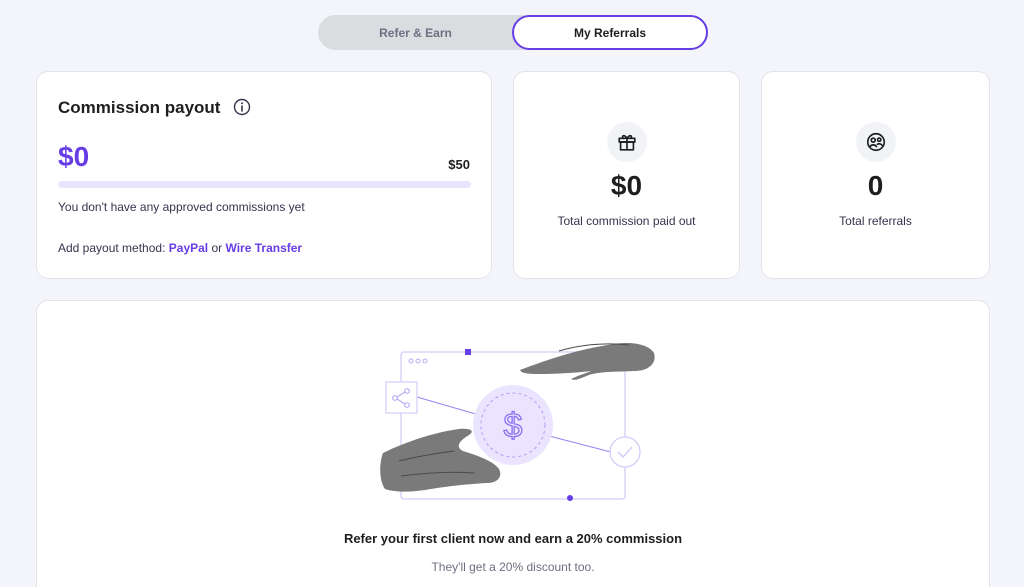 The width and height of the screenshot is (1024, 587). I want to click on check-icon, so click(625, 452).